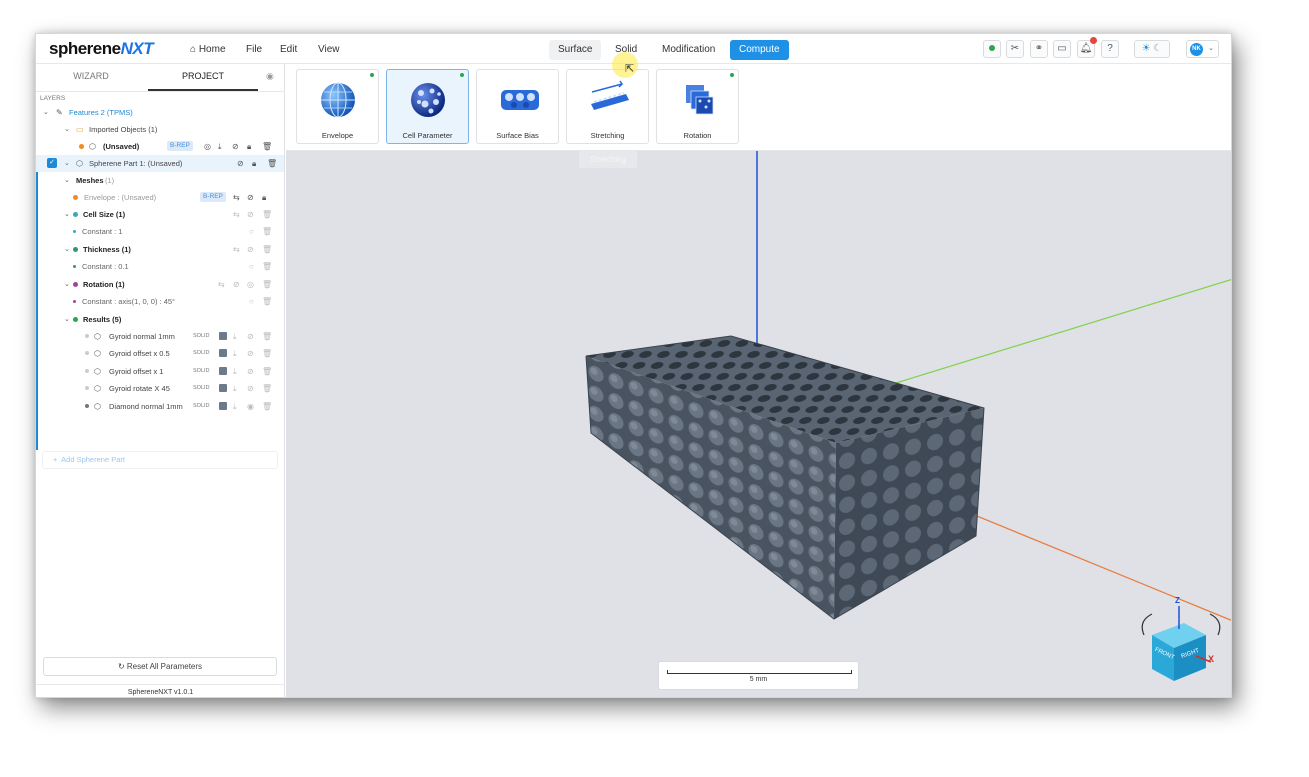  What do you see at coordinates (52, 163) in the screenshot?
I see `part-checkbox: ✓` at bounding box center [52, 163].